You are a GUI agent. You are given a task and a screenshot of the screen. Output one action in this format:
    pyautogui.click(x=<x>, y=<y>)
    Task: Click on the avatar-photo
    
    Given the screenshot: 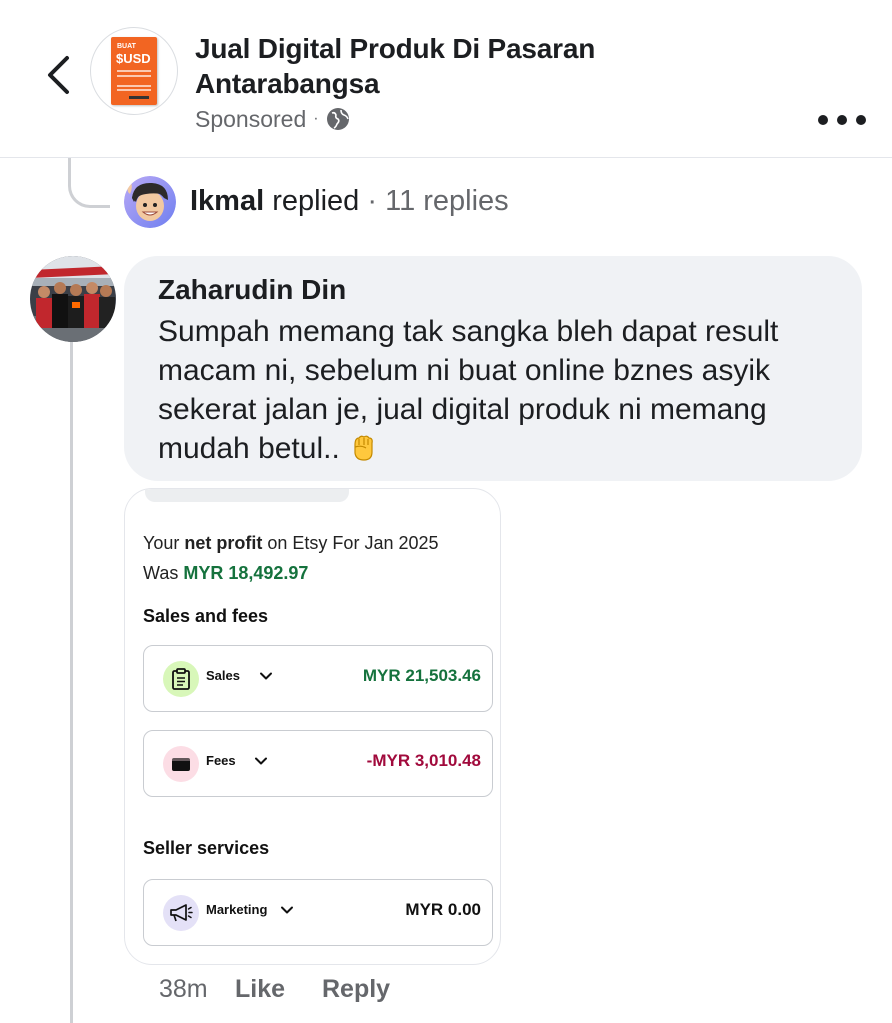 What is the action you would take?
    pyautogui.click(x=73, y=299)
    